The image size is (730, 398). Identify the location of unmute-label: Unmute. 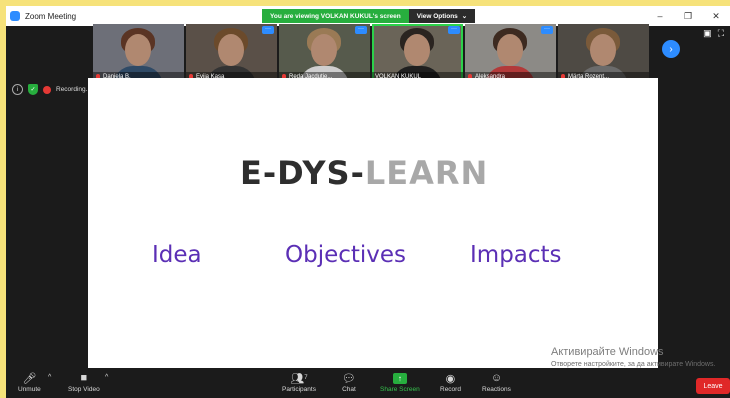
(29, 389).